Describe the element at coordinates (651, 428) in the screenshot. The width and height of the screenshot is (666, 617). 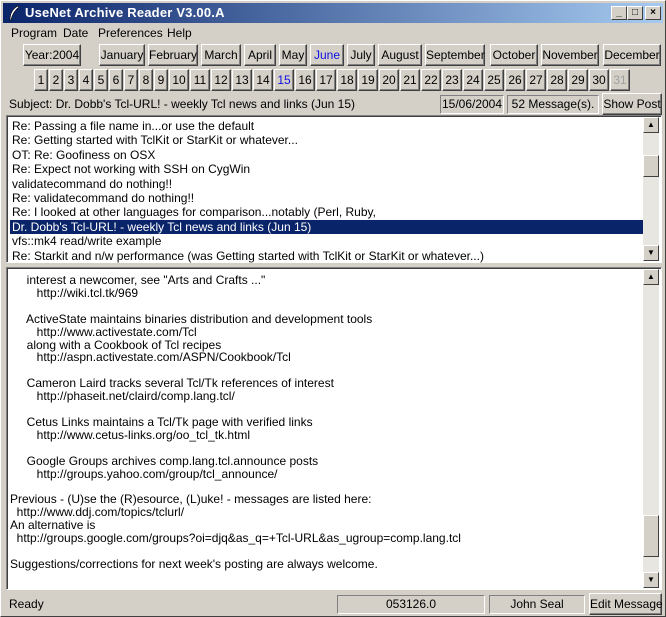
I see `message-scrollbar: ▲ ▼` at that location.